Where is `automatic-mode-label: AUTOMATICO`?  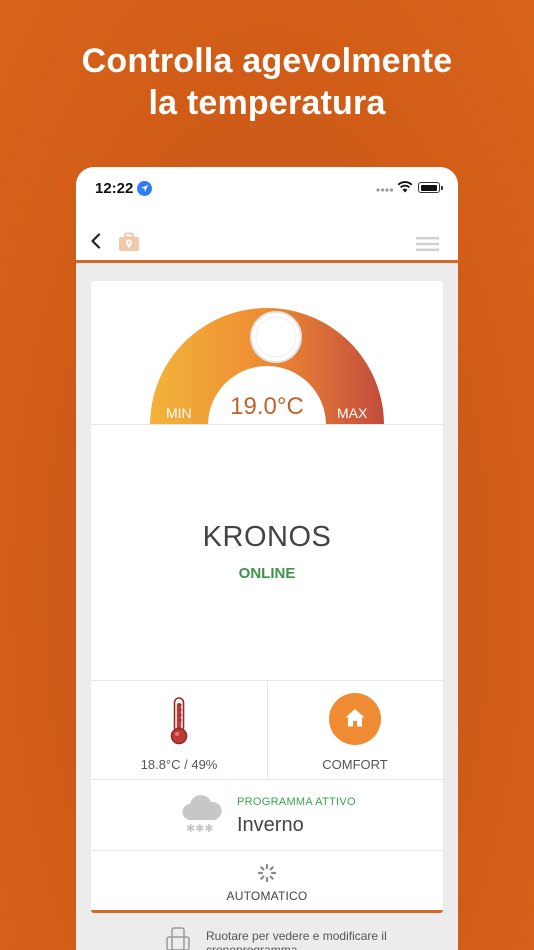
automatic-mode-label: AUTOMATICO is located at coordinates (267, 896).